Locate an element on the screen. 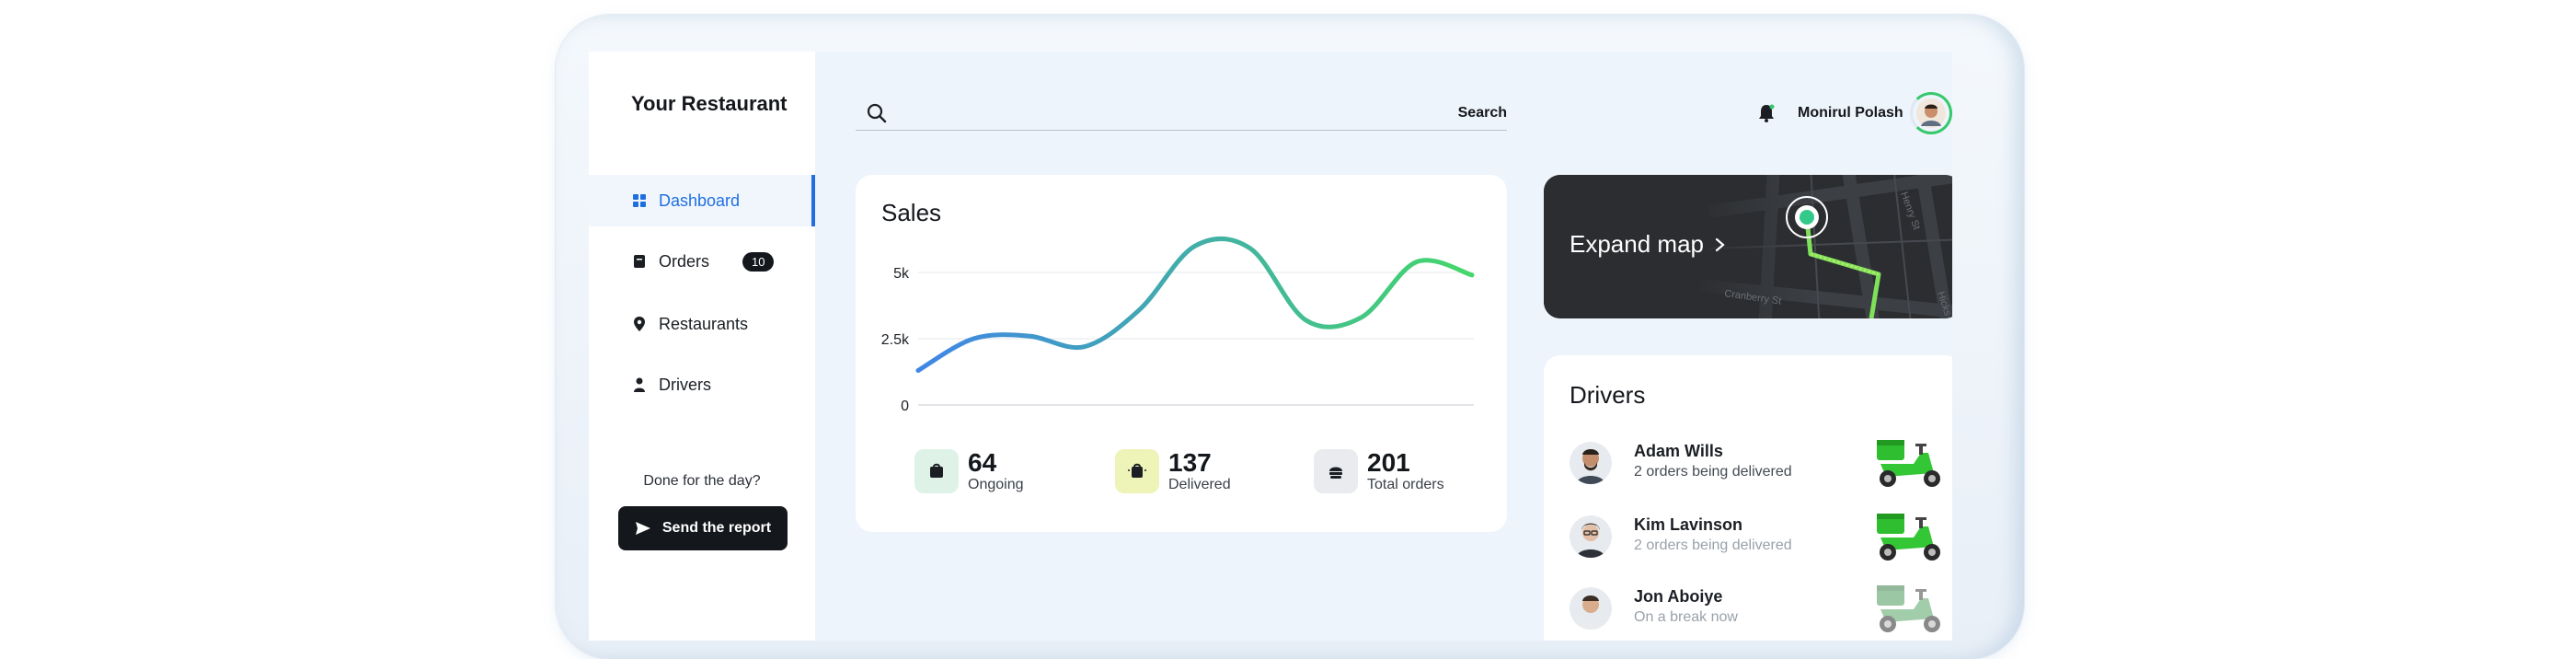  stat-label: Total orders is located at coordinates (1405, 484).